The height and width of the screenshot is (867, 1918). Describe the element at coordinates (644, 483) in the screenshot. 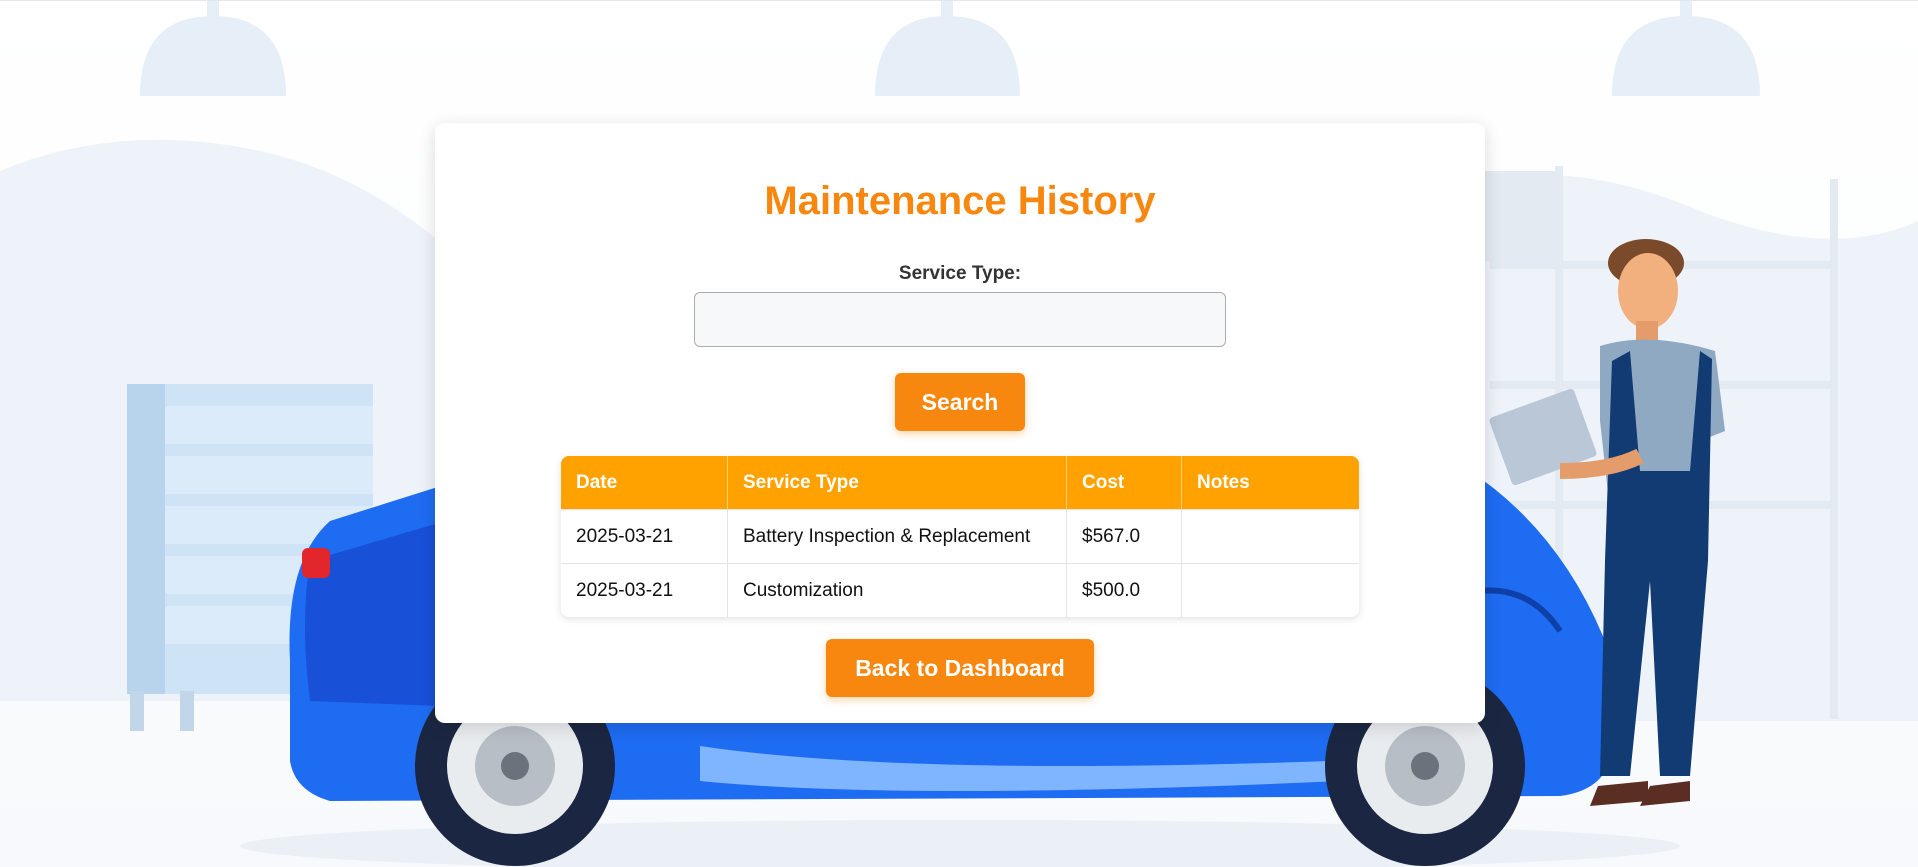

I see `column-header-date: Date` at that location.